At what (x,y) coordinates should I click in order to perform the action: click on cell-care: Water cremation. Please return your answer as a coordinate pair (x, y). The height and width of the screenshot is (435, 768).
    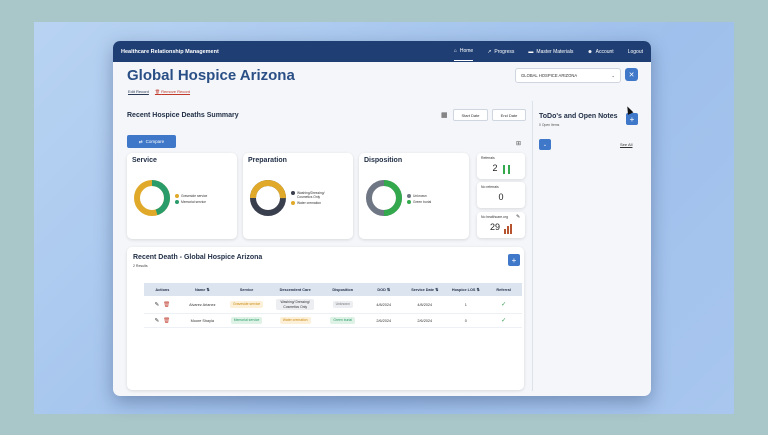
    Looking at the image, I should click on (295, 321).